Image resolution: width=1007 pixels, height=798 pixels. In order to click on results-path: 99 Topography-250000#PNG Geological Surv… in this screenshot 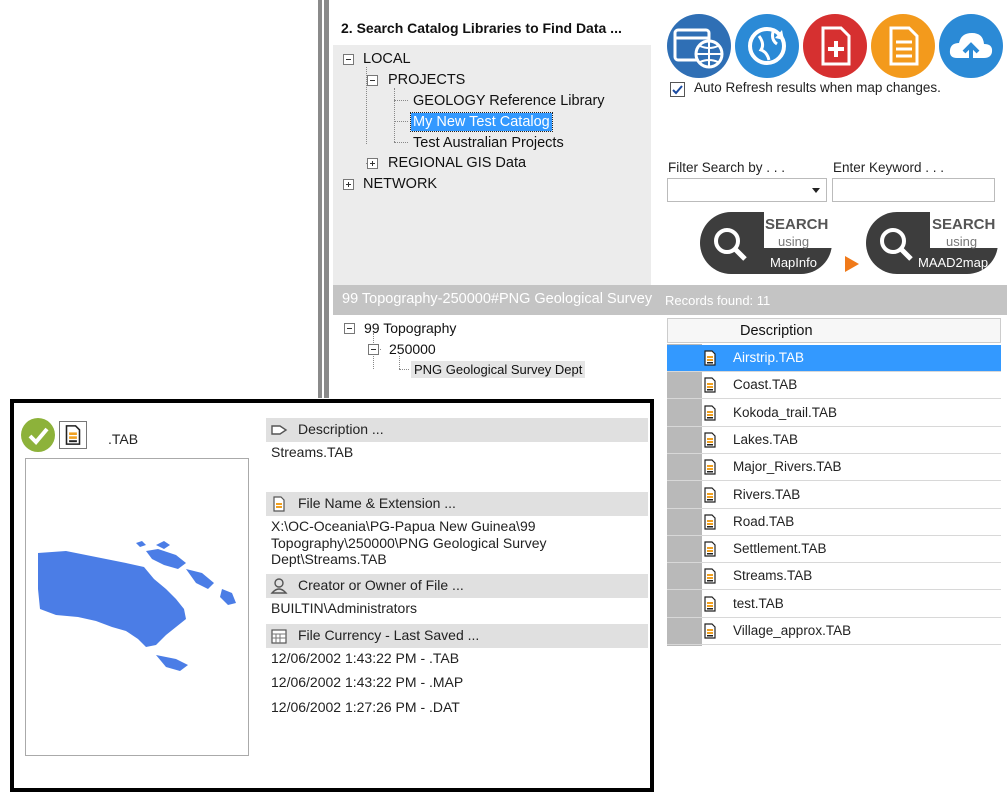, I will do `click(499, 299)`.